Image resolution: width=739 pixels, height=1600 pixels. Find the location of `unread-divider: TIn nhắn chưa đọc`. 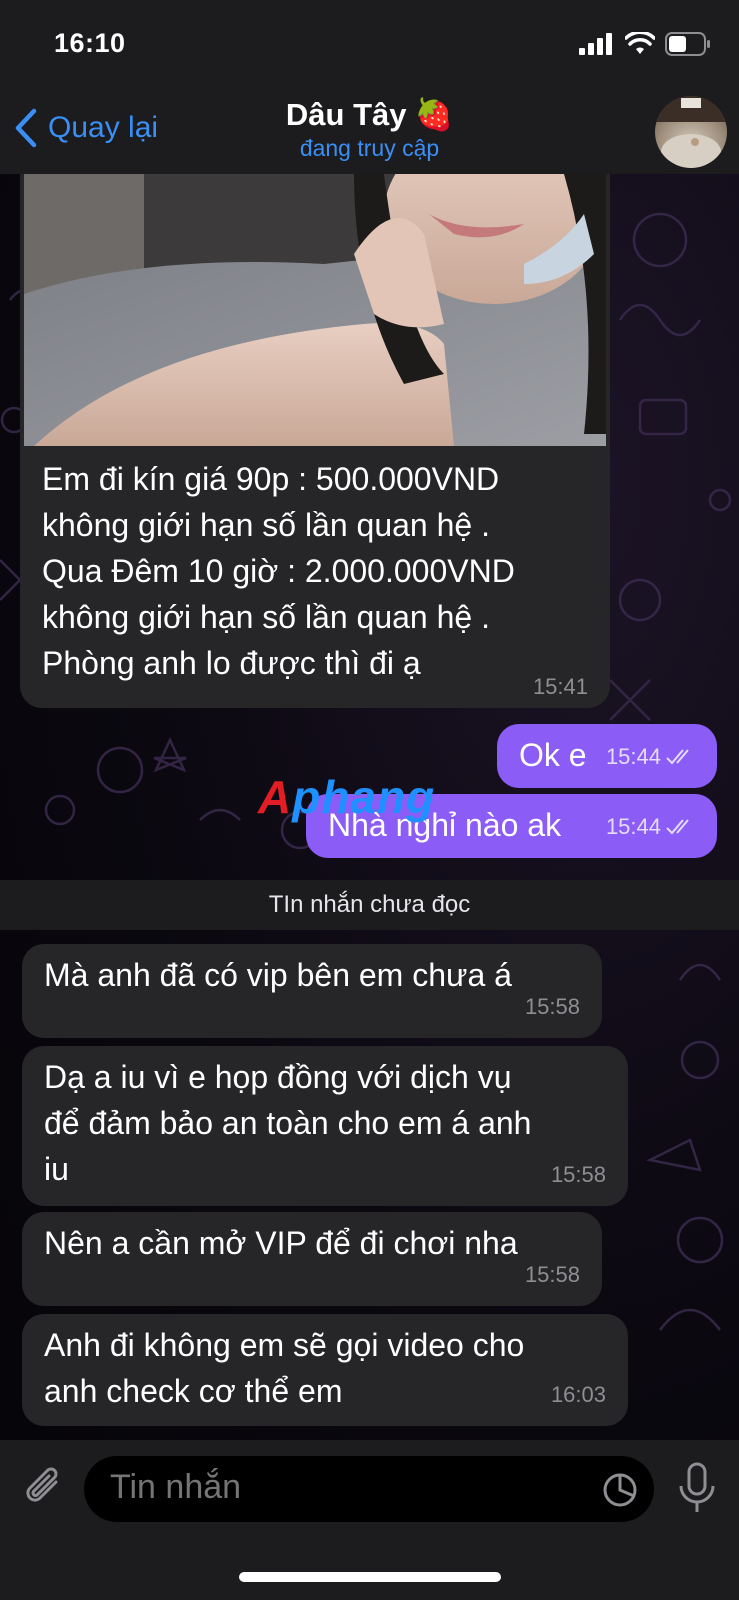

unread-divider: TIn nhắn chưa đọc is located at coordinates (369, 905).